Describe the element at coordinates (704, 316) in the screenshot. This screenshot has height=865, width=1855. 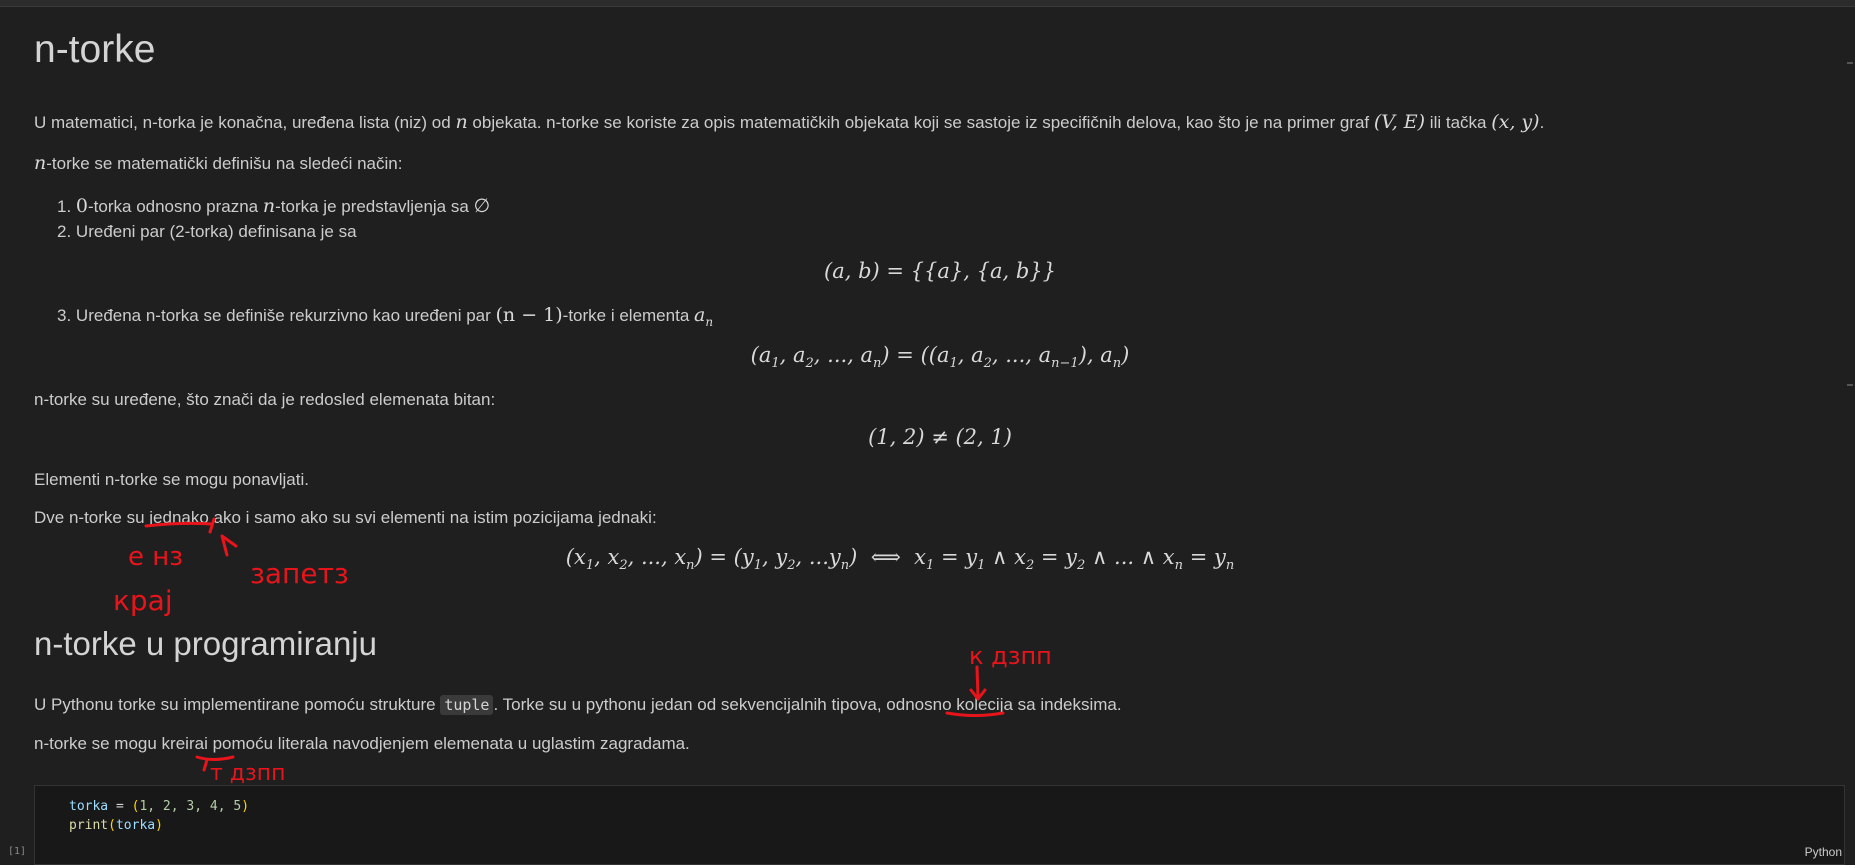
I see `math-a-n: an` at that location.